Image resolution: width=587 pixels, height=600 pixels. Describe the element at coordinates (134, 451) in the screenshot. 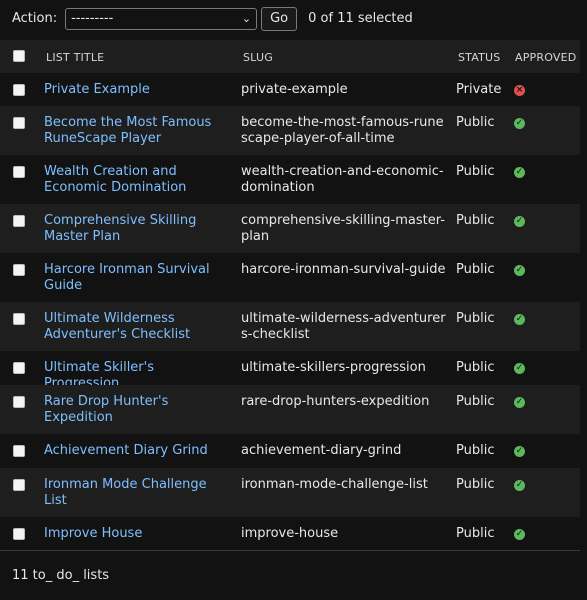

I see `list-title-link: Achievement Diary Grind` at that location.